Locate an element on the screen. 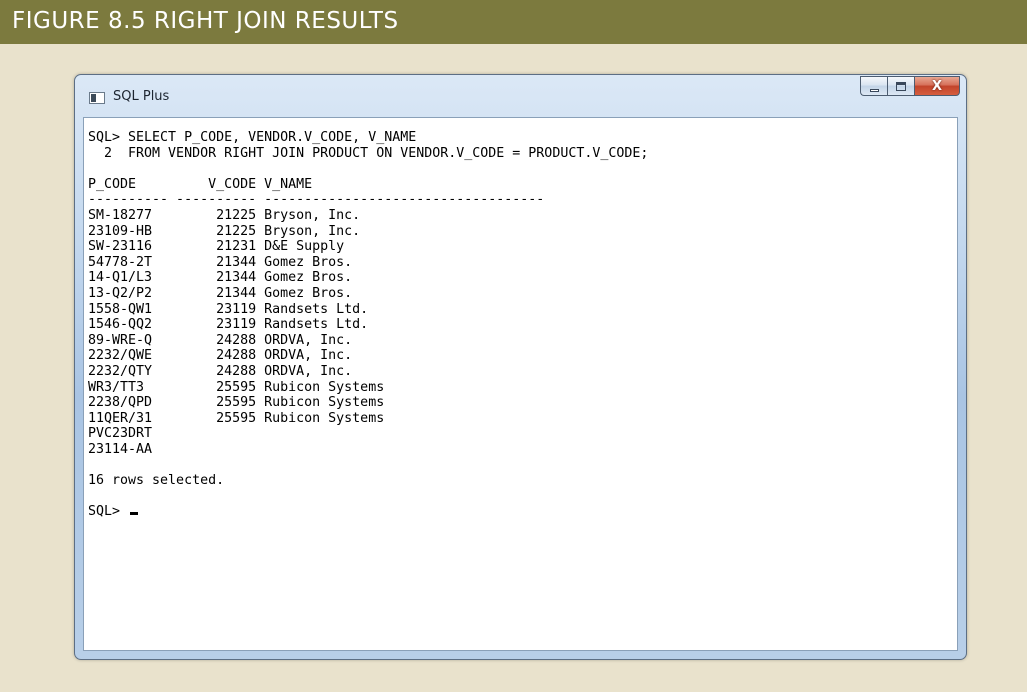 The image size is (1027, 692). maximize-icon is located at coordinates (901, 86).